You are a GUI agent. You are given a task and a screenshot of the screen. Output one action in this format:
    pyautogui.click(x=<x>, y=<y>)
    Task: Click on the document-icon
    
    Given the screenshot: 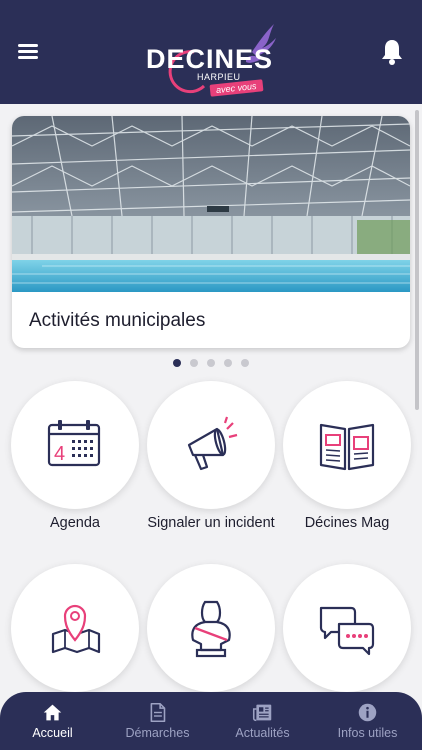 What is the action you would take?
    pyautogui.click(x=158, y=712)
    